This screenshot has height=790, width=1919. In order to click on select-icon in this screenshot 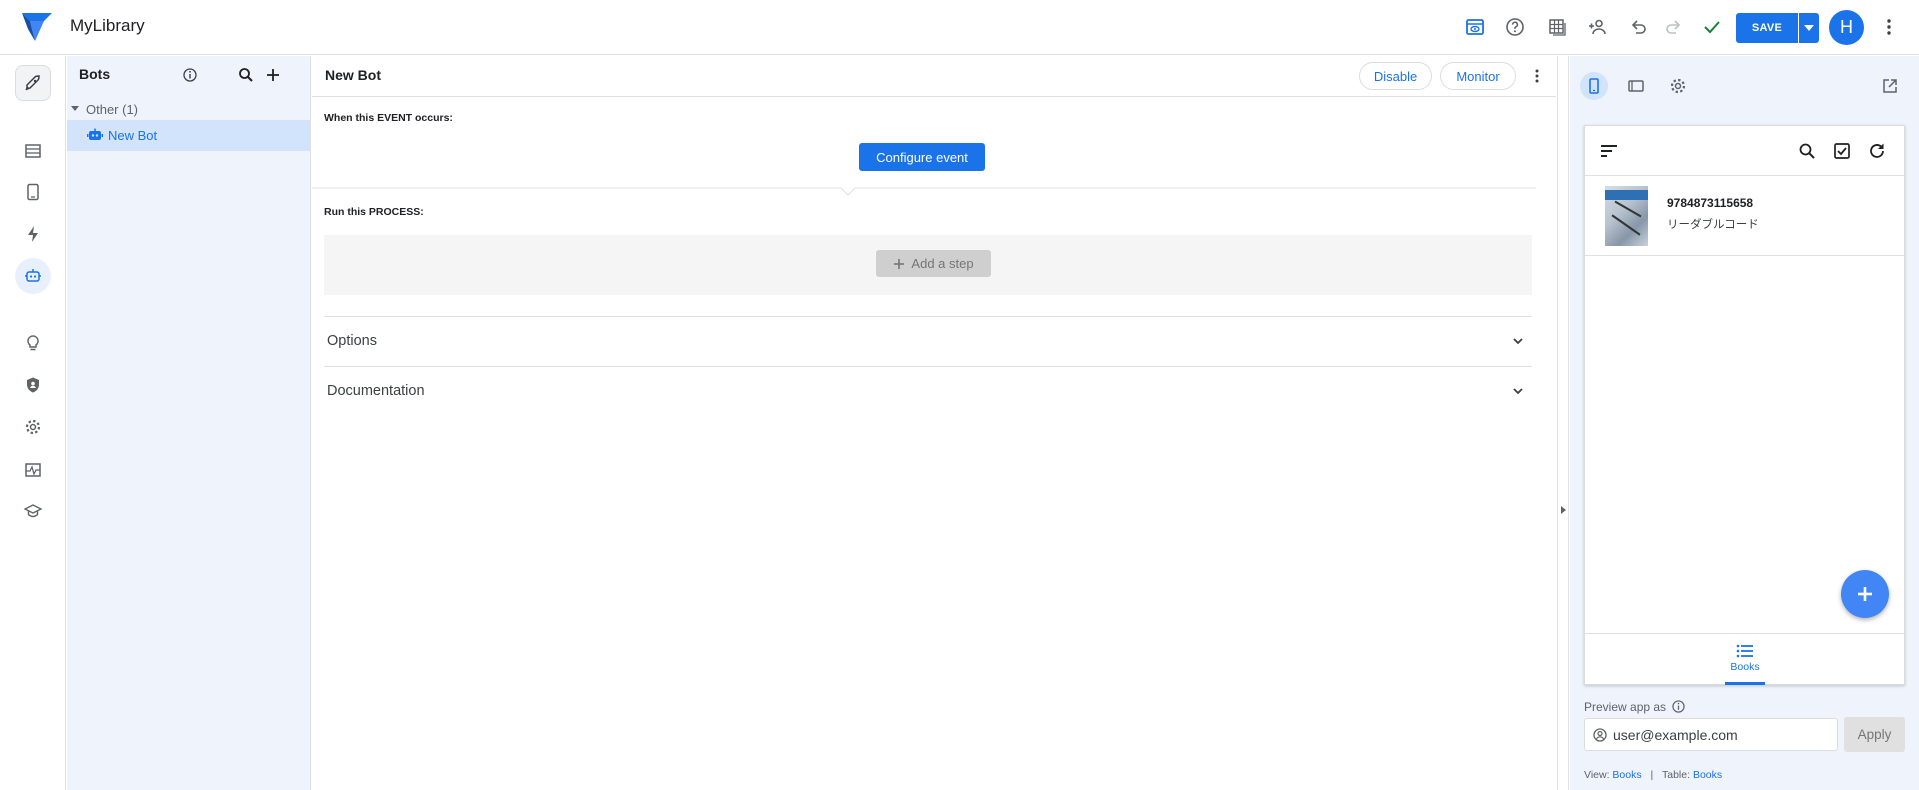, I will do `click(1842, 151)`.